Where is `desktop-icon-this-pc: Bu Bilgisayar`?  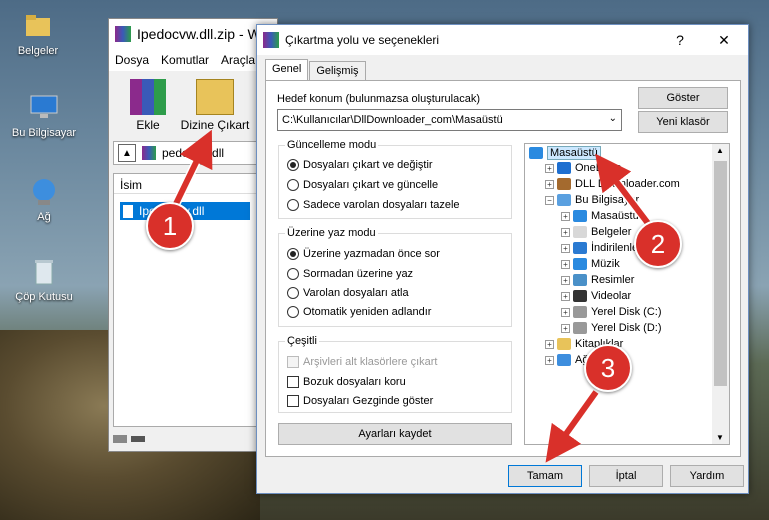 desktop-icon-this-pc: Bu Bilgisayar is located at coordinates (44, 115).